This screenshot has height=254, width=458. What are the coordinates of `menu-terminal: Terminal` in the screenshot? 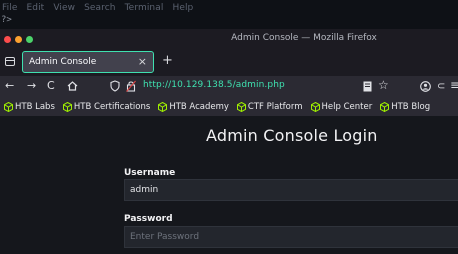 It's located at (144, 8).